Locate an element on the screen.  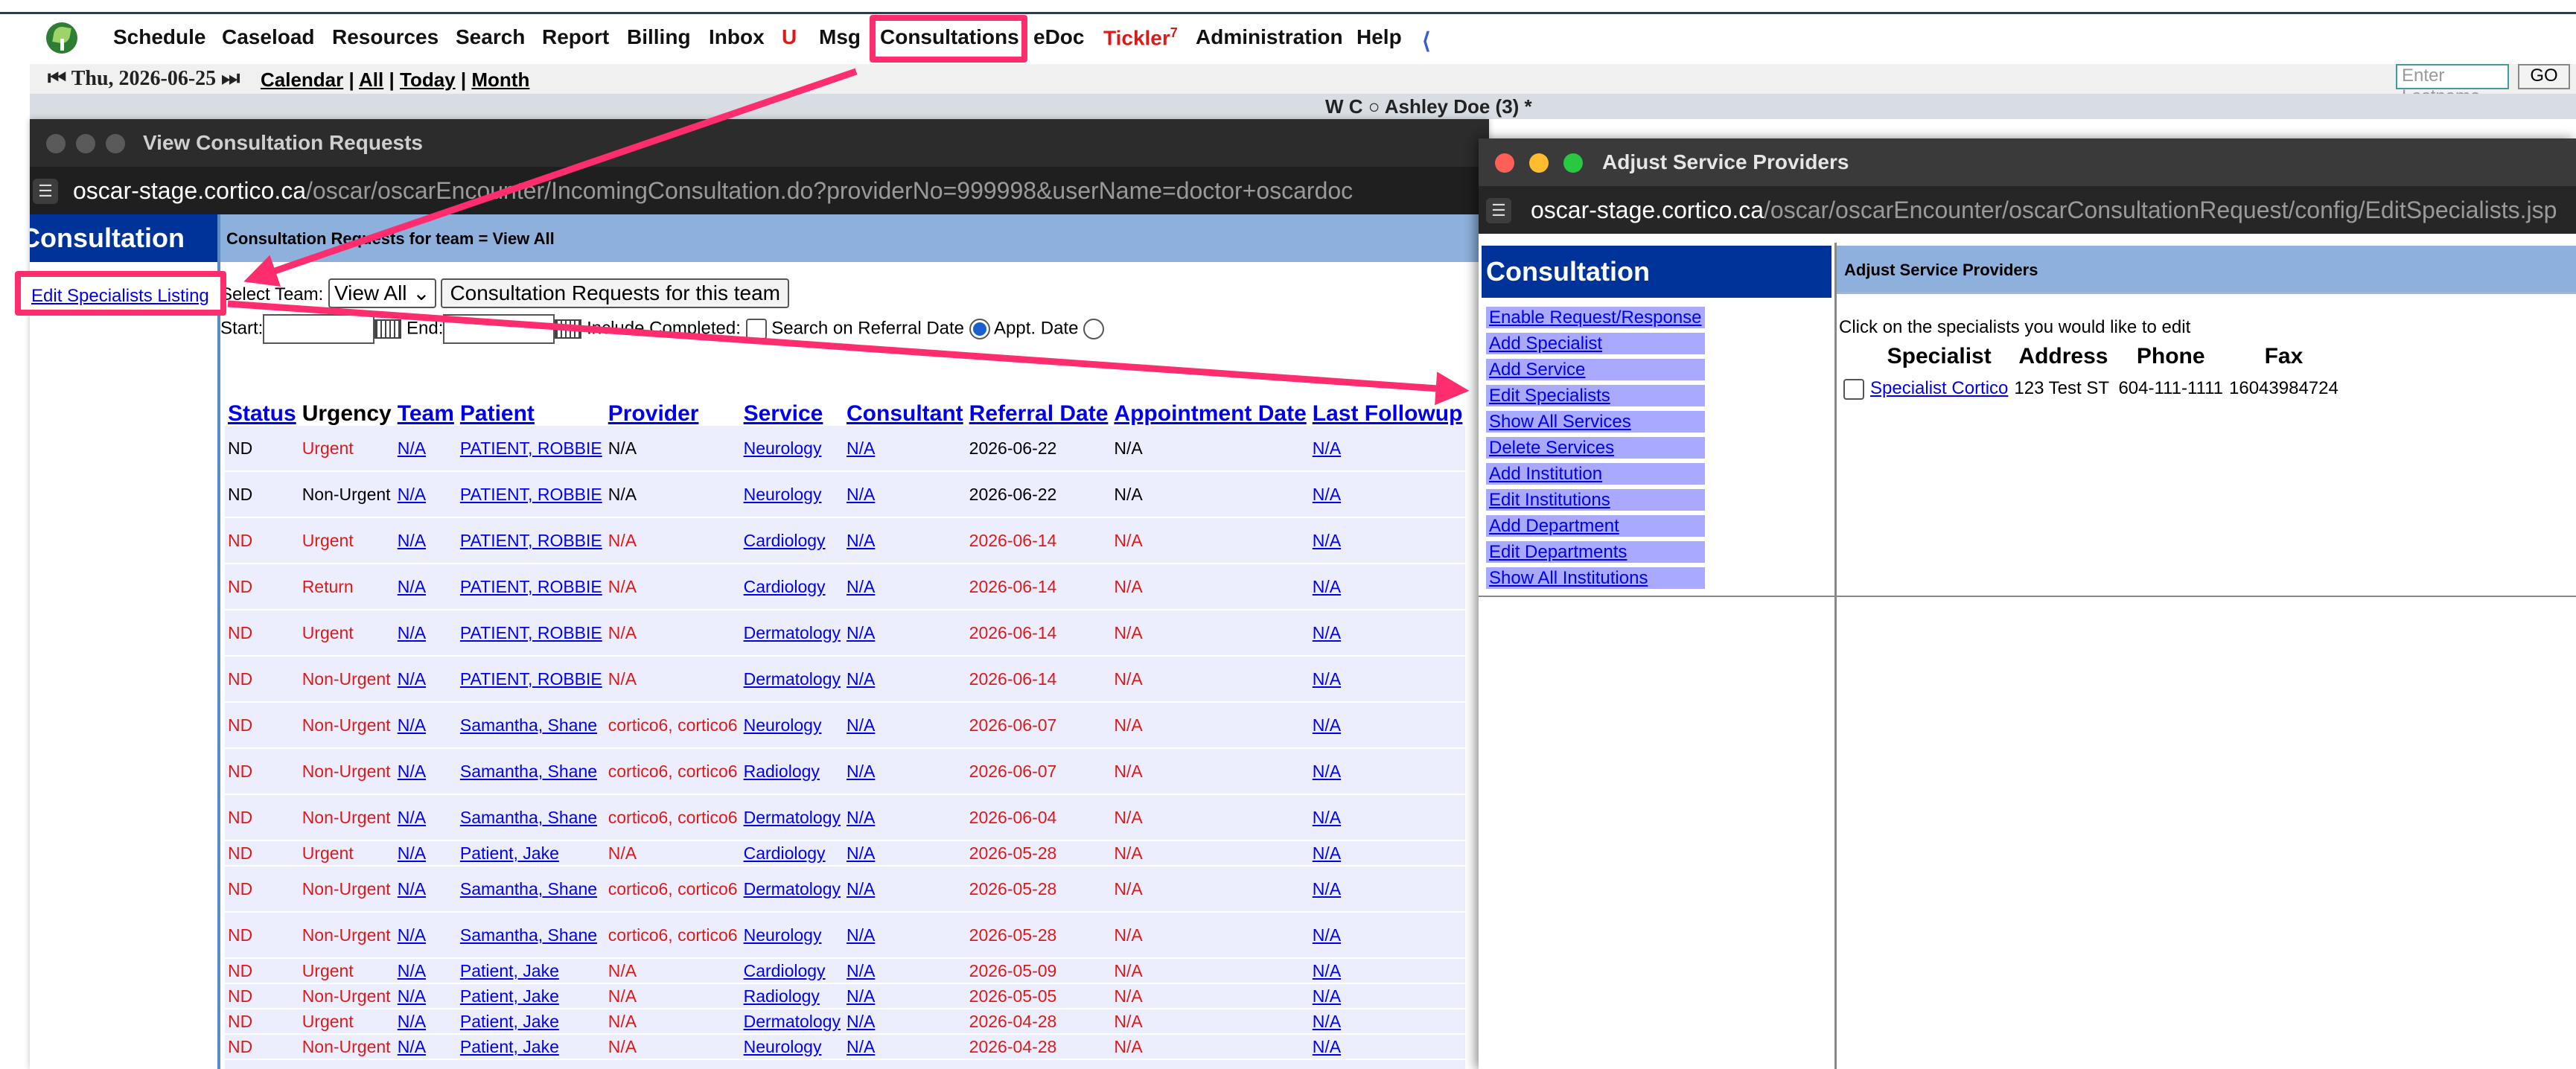
appt-date-radio is located at coordinates (1094, 329).